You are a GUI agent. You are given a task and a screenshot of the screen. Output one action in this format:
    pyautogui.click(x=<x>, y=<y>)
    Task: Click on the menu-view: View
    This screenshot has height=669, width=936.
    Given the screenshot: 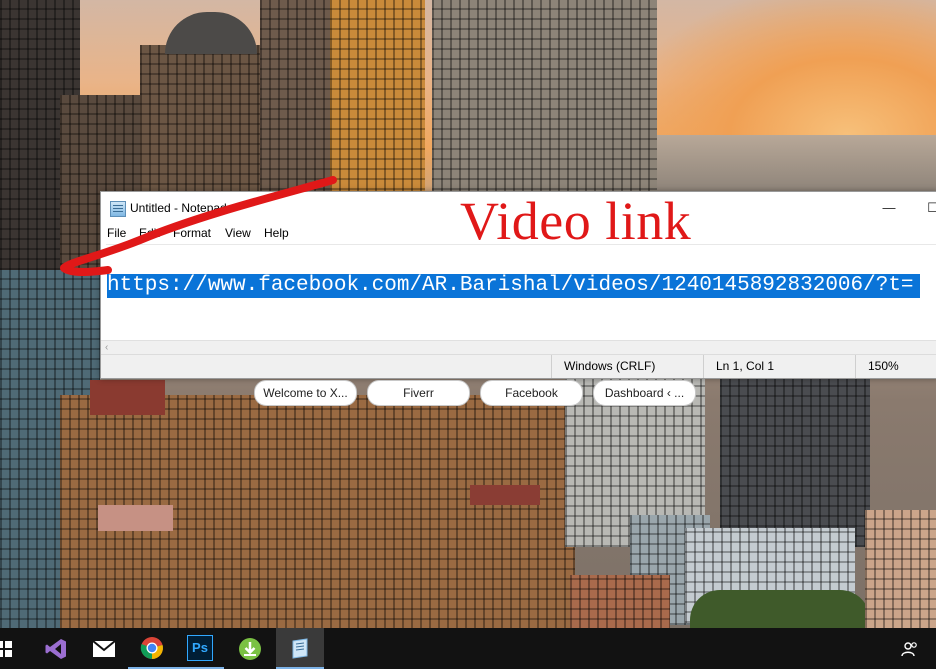 What is the action you would take?
    pyautogui.click(x=238, y=233)
    